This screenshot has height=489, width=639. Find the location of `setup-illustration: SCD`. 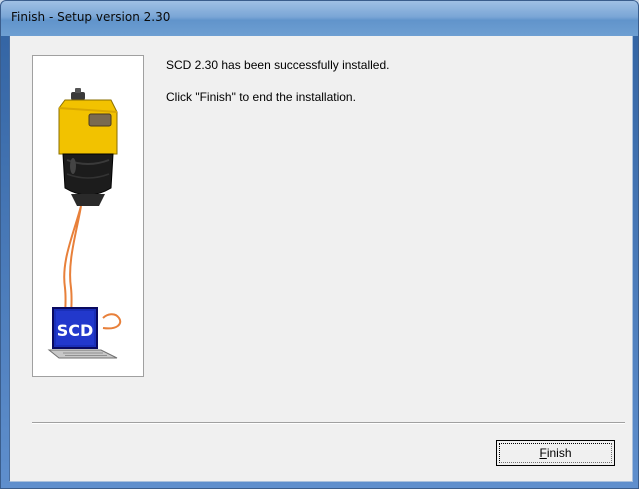

setup-illustration: SCD is located at coordinates (88, 216).